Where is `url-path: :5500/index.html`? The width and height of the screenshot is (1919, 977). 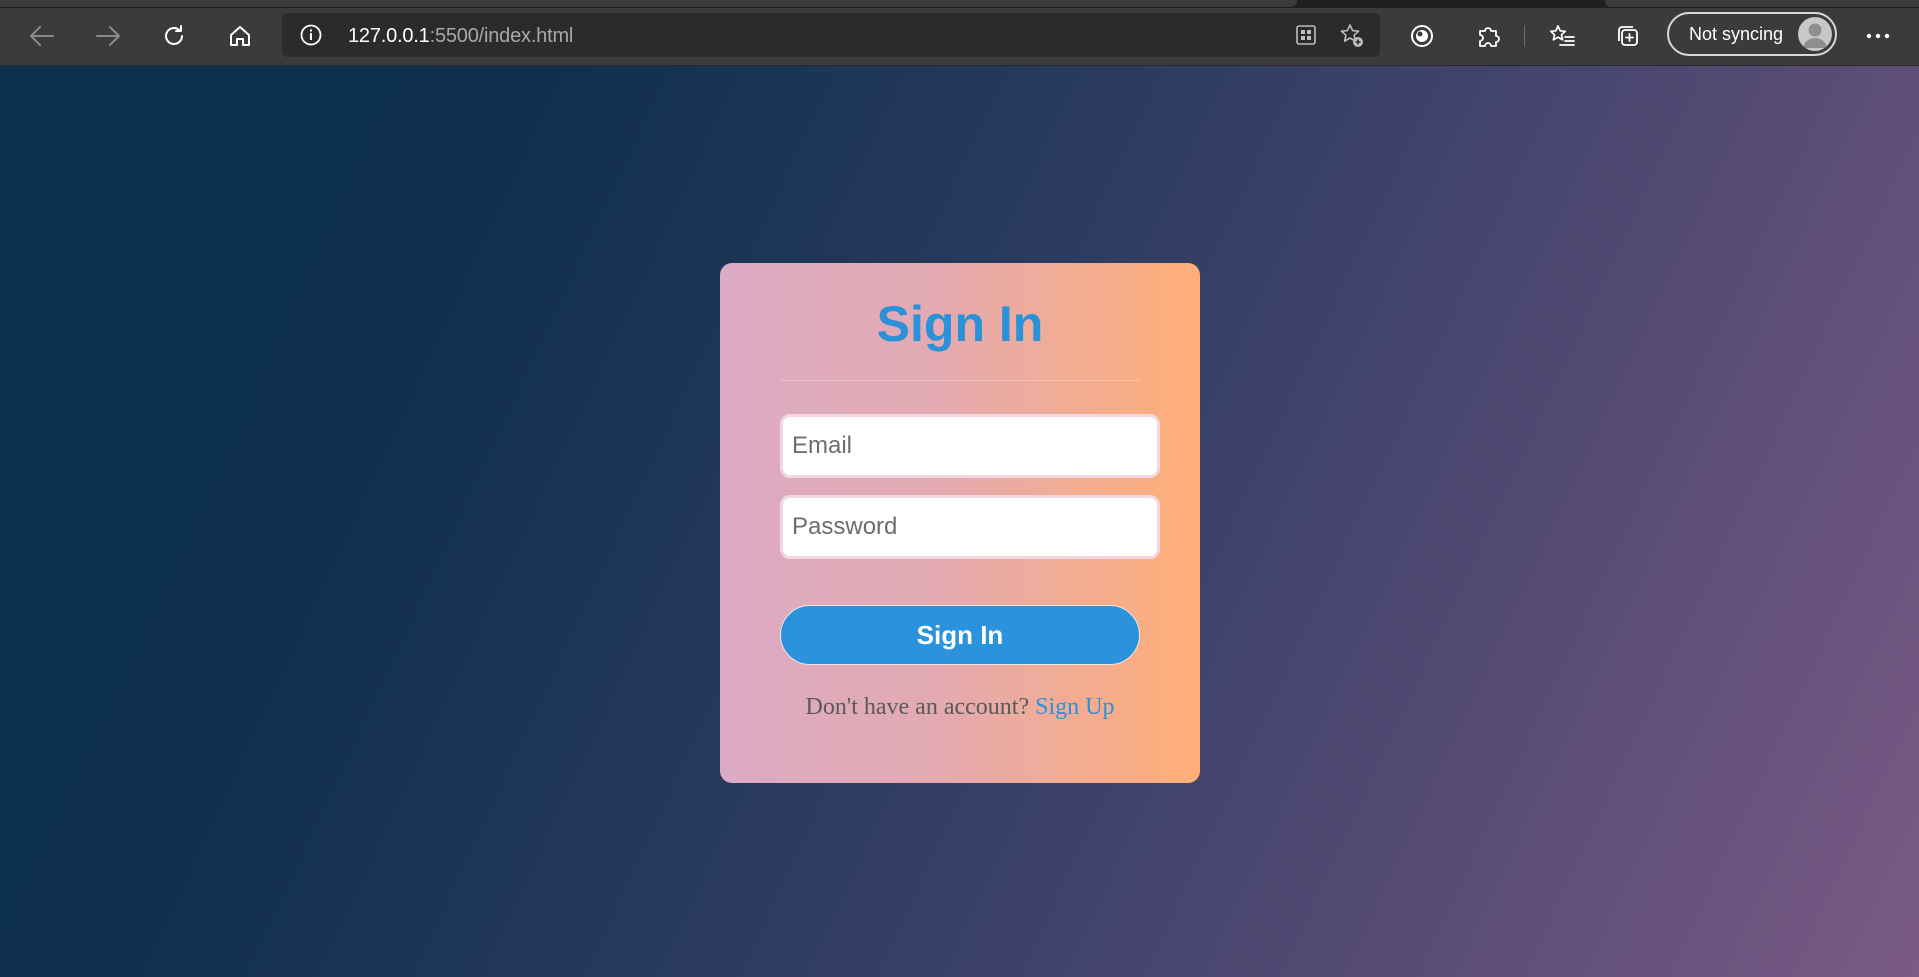
url-path: :5500/index.html is located at coordinates (501, 36).